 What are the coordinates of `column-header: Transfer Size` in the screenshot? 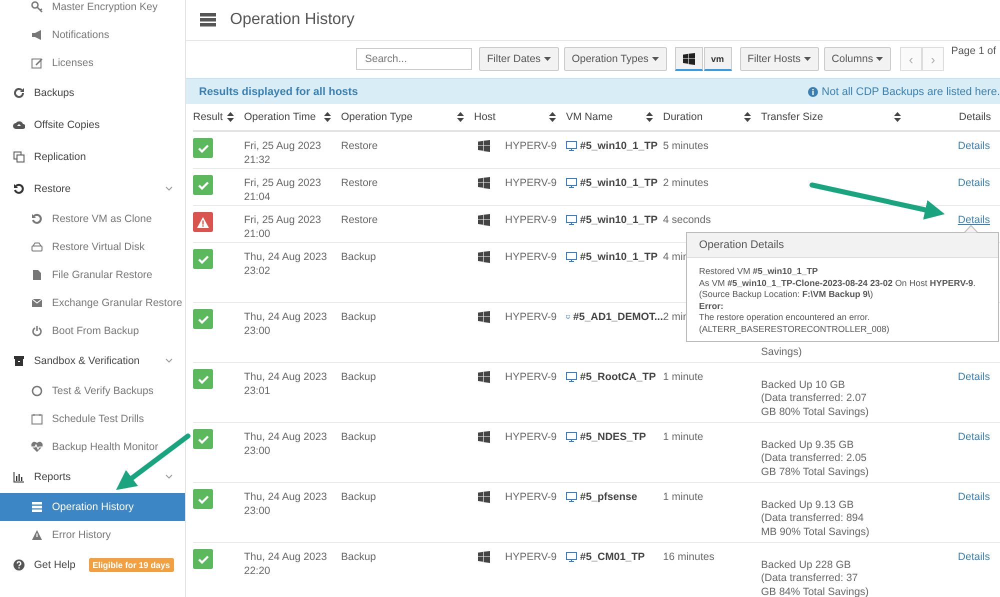 It's located at (792, 117).